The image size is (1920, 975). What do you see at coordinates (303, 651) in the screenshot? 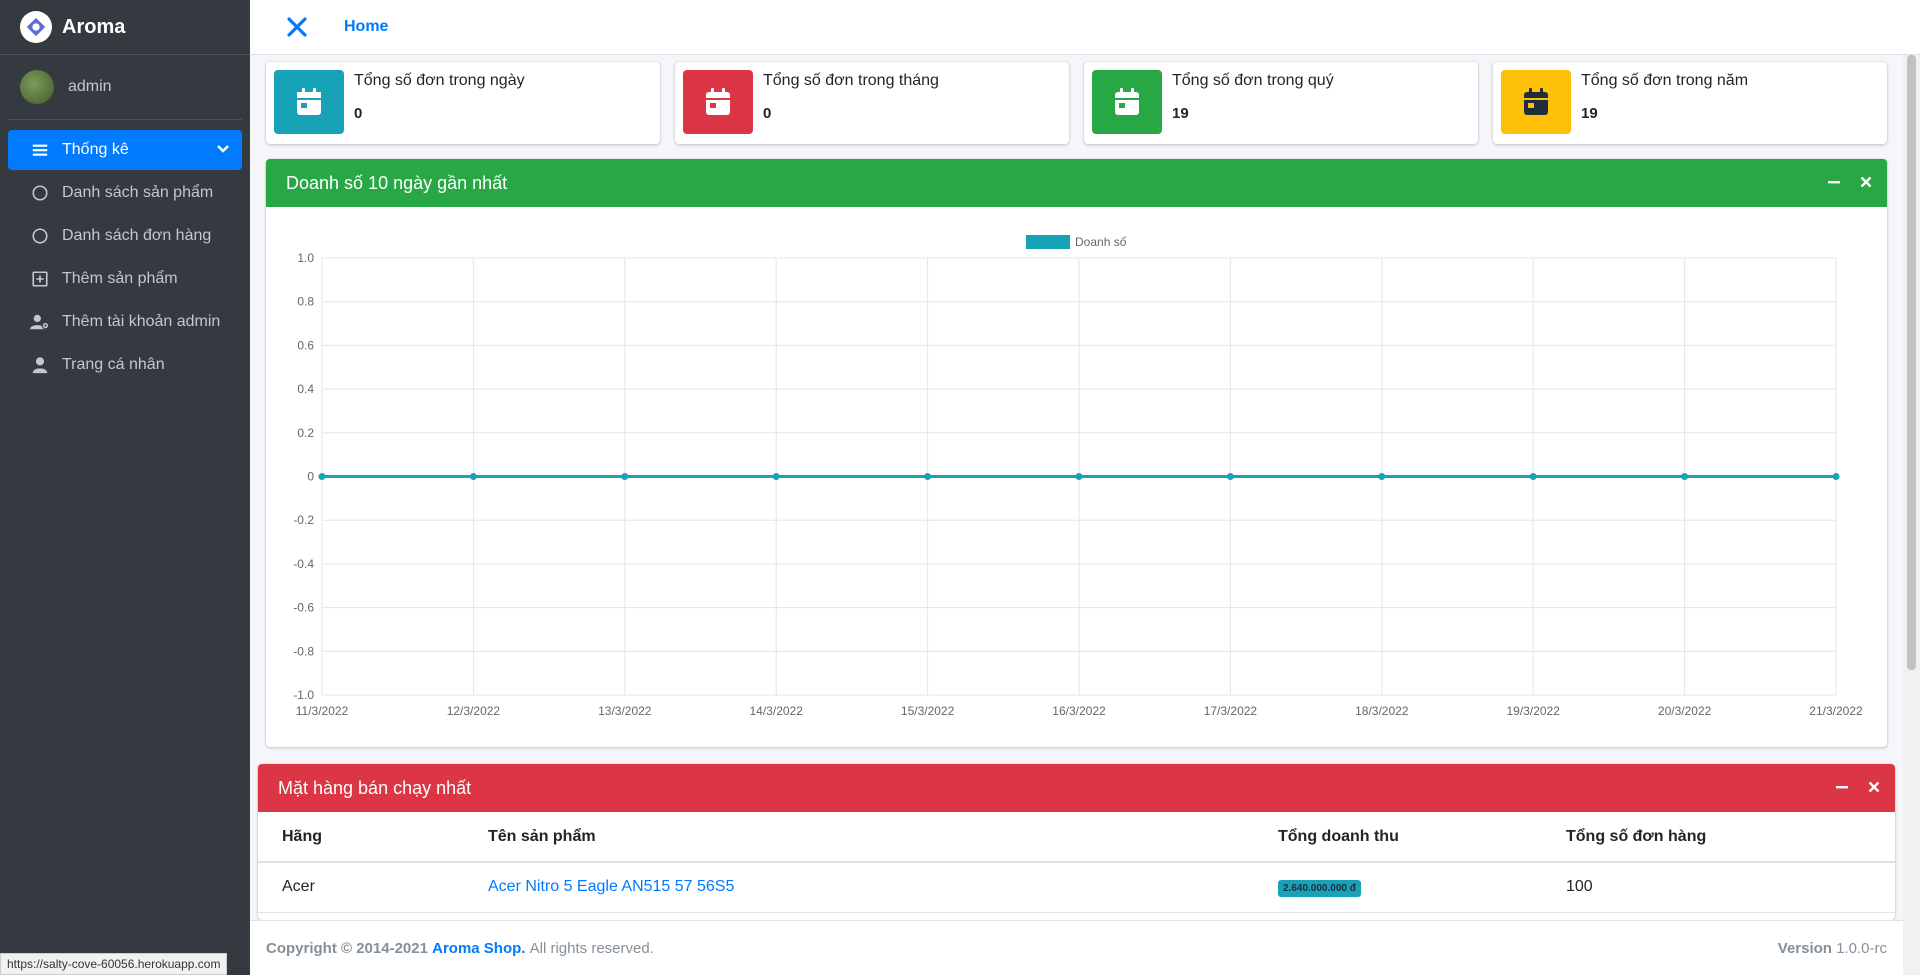
I see `y-tick-label: -0.8` at bounding box center [303, 651].